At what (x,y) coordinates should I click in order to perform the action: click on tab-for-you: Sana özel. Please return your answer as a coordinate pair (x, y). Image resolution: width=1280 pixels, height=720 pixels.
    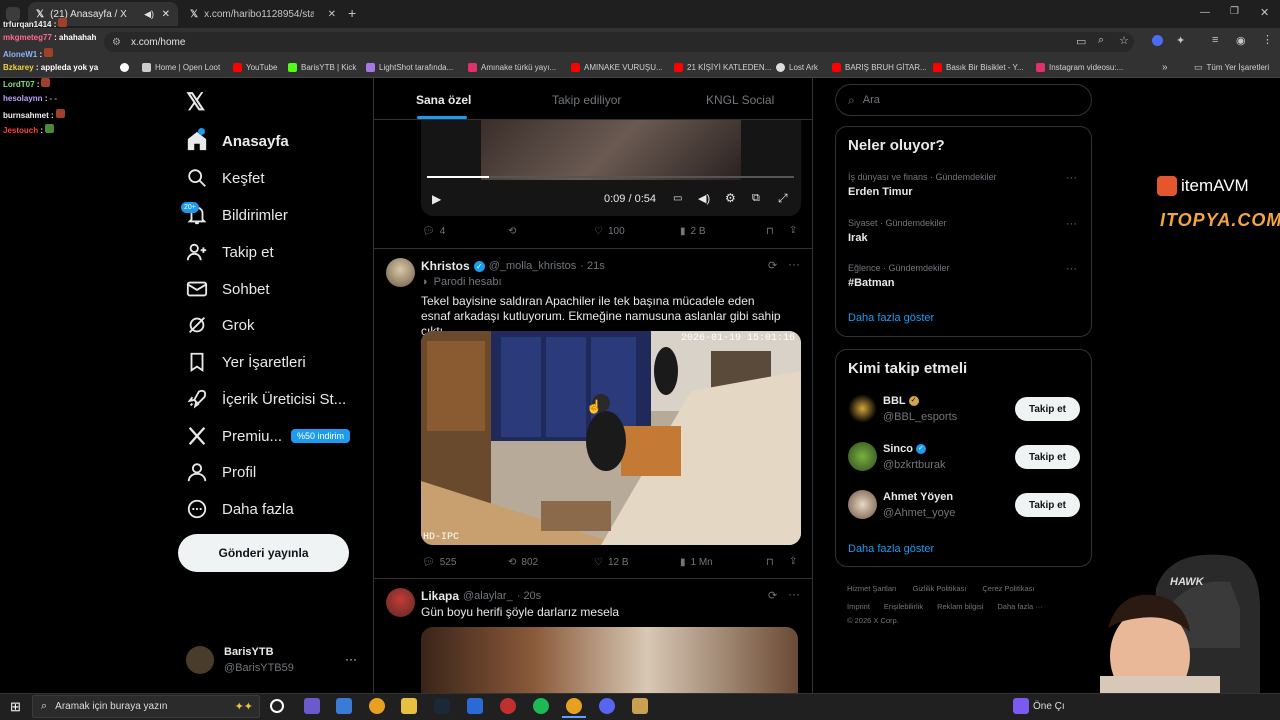
    Looking at the image, I should click on (443, 100).